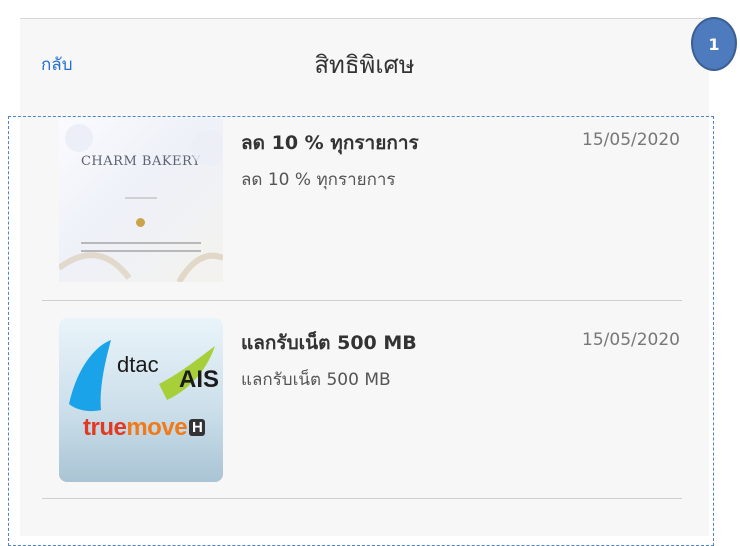  What do you see at coordinates (105, 427) in the screenshot?
I see `true-part: true` at bounding box center [105, 427].